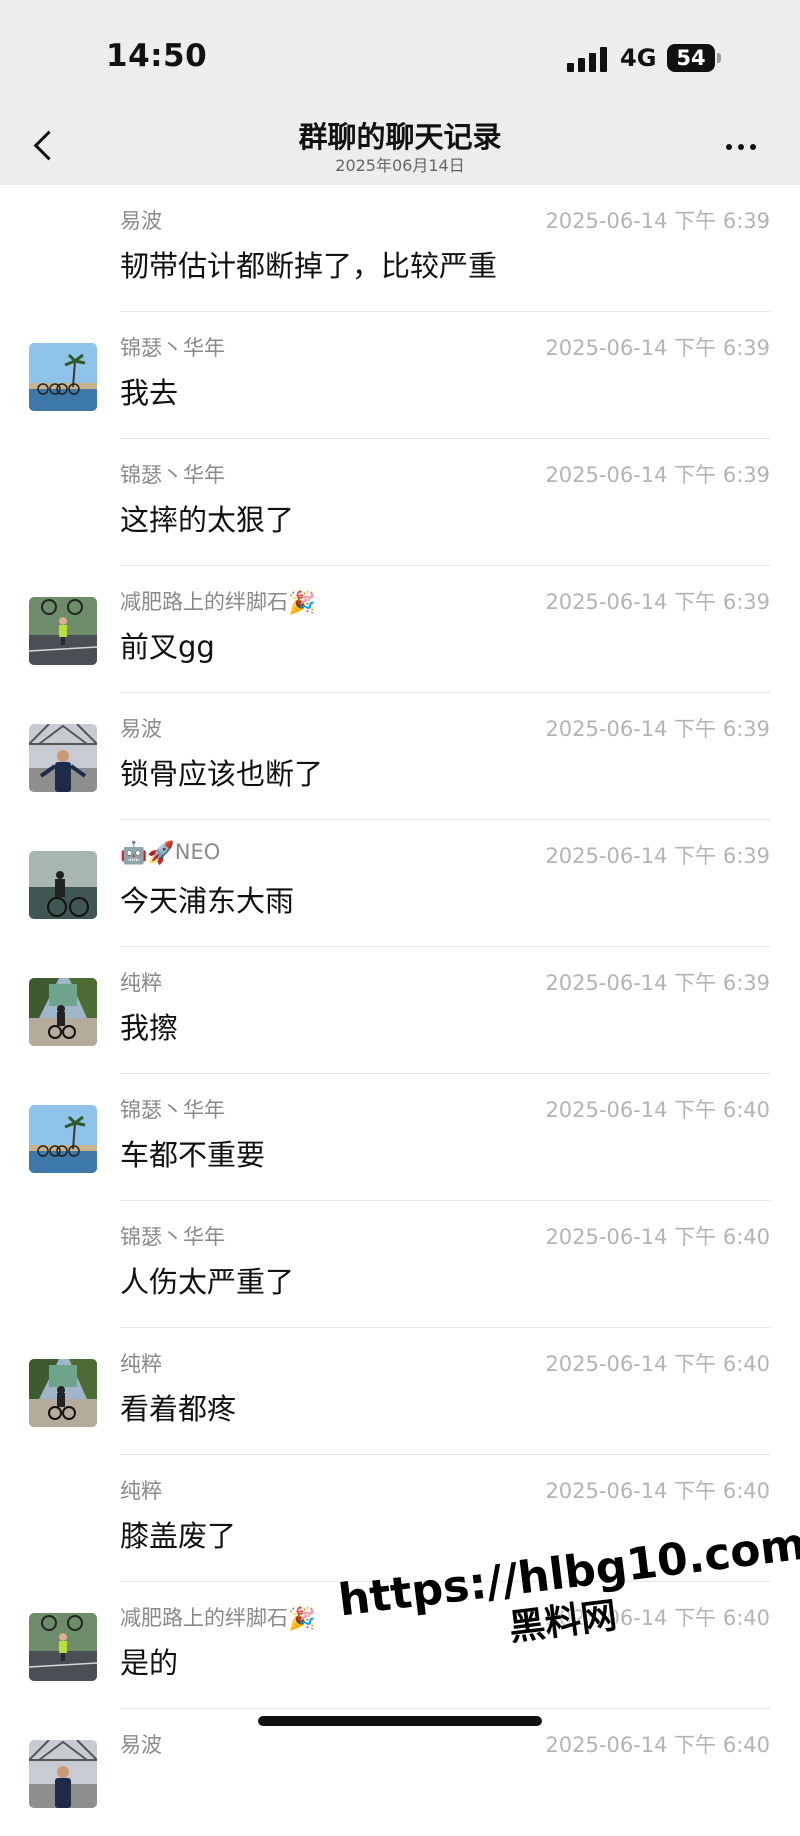  Describe the element at coordinates (193, 1155) in the screenshot. I see `message-text: 车都不重要` at that location.